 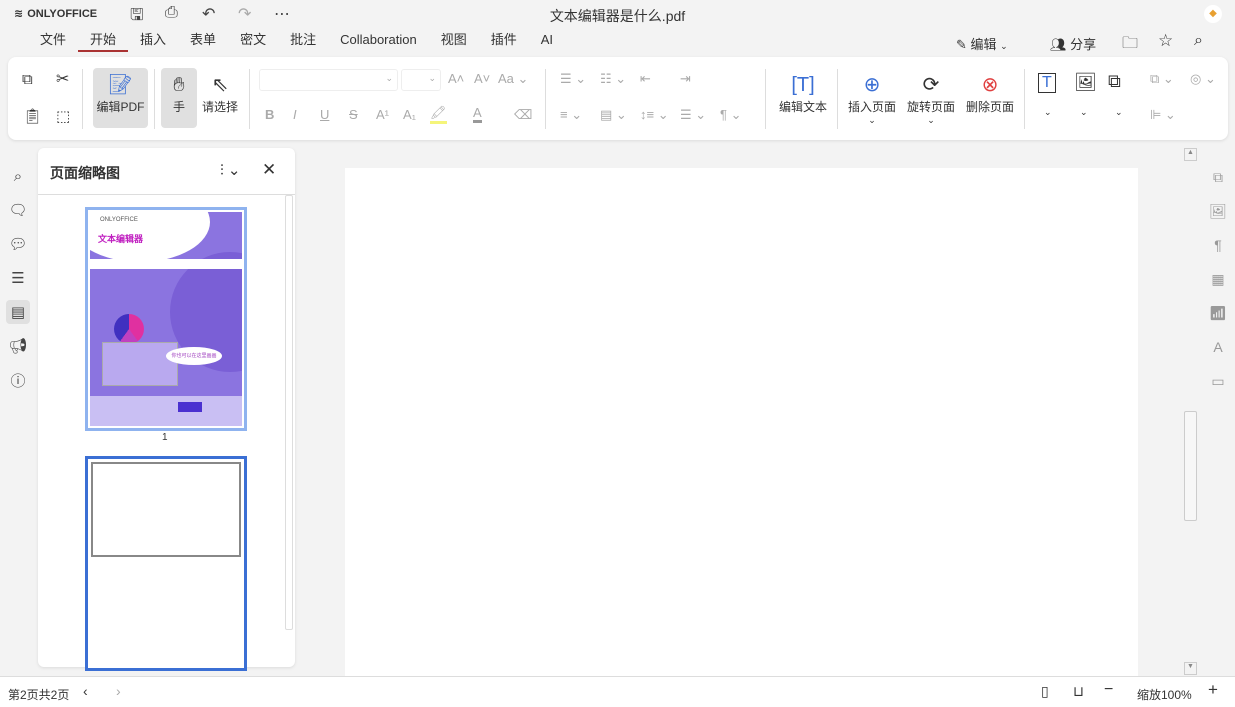 What do you see at coordinates (685, 79) in the screenshot?
I see `increase-indent-icon: ⇥` at bounding box center [685, 79].